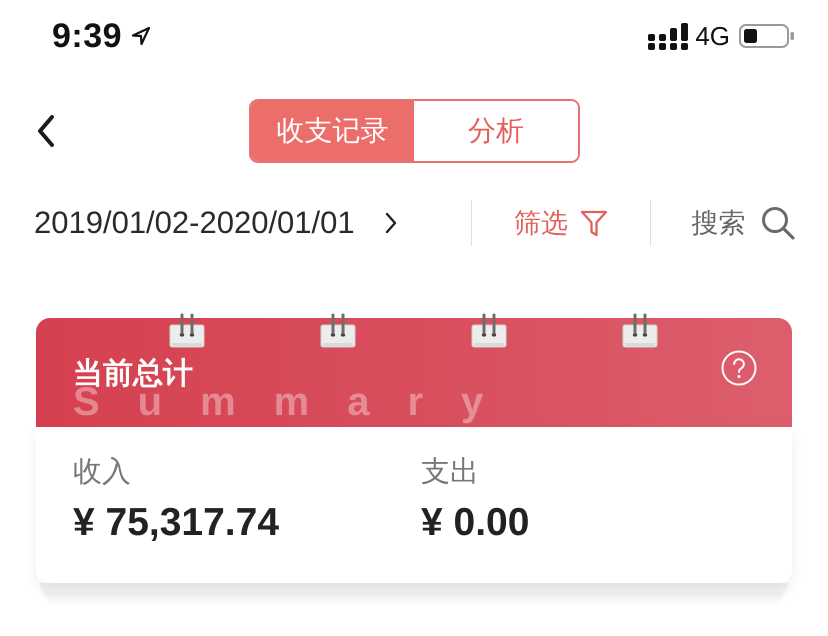  What do you see at coordinates (778, 223) in the screenshot?
I see `search-icon` at bounding box center [778, 223].